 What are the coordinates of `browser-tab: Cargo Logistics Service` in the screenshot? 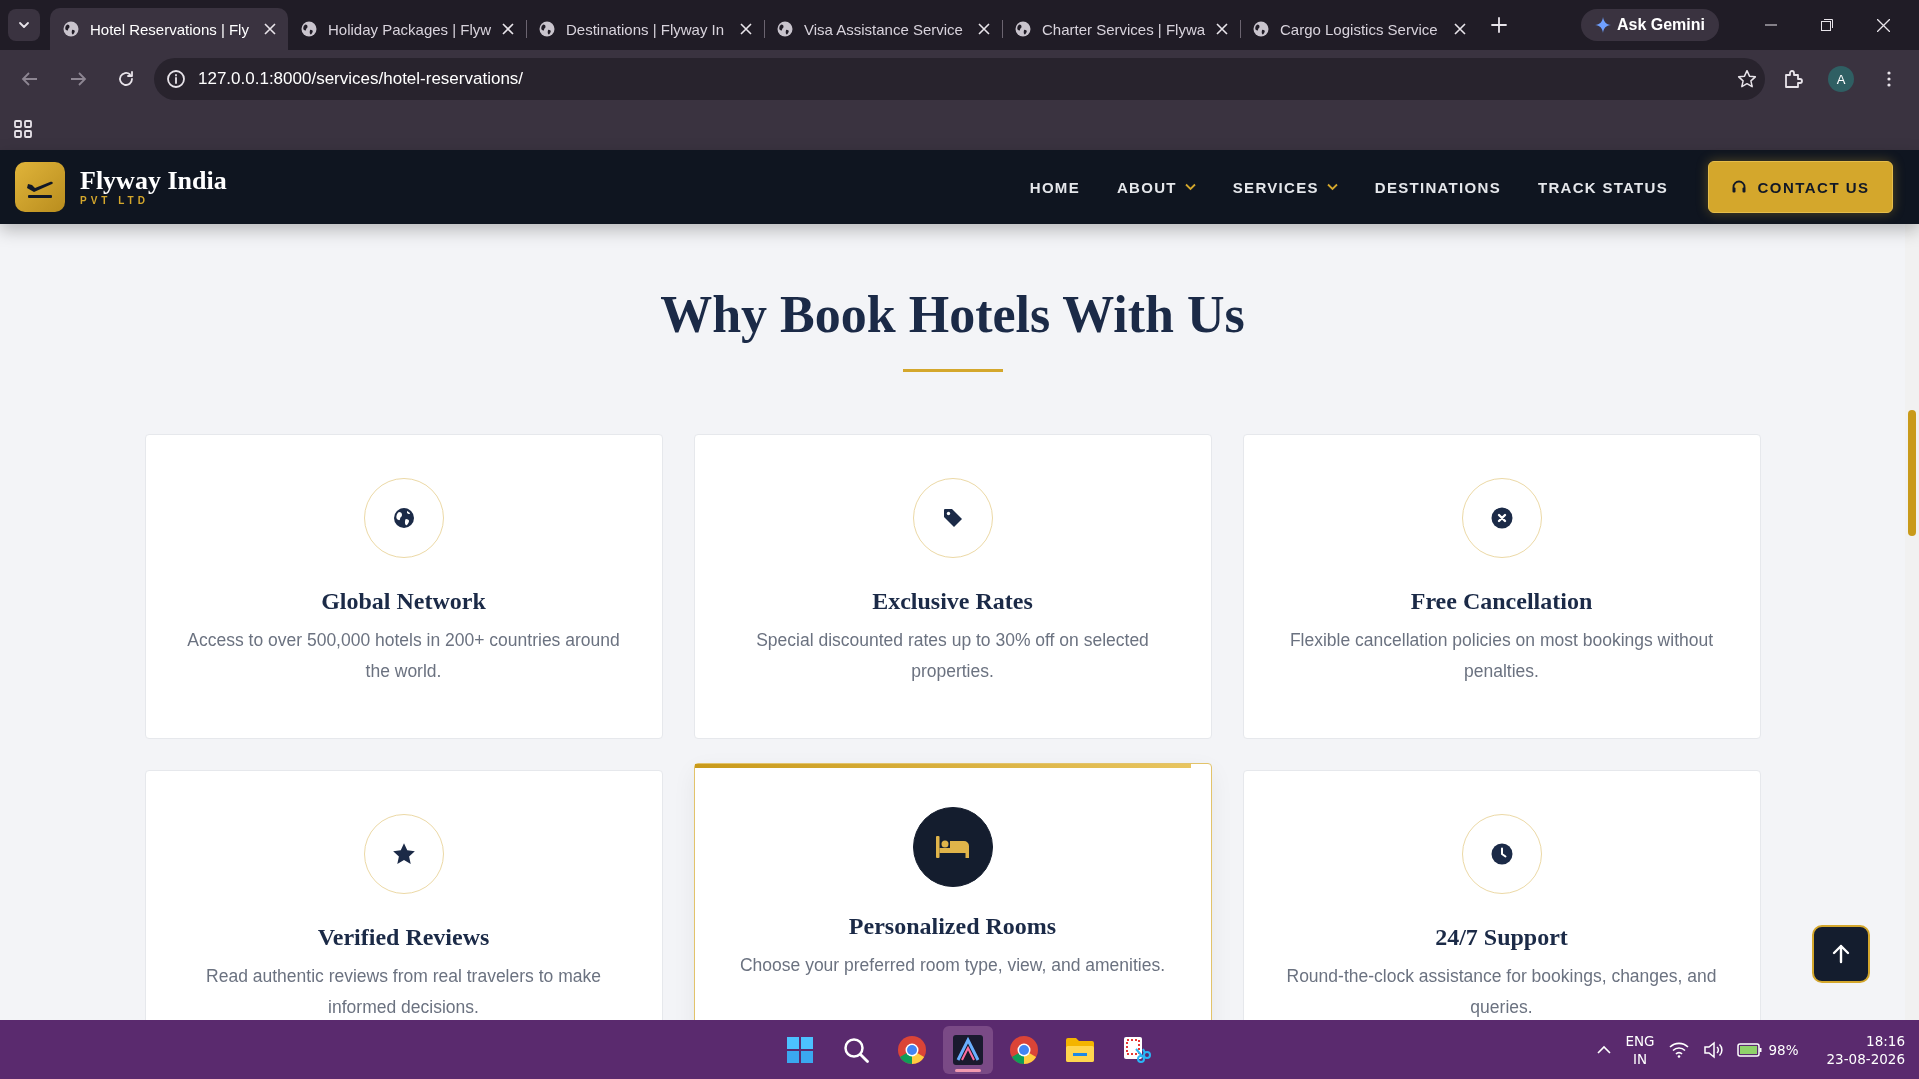 It's located at (1359, 29).